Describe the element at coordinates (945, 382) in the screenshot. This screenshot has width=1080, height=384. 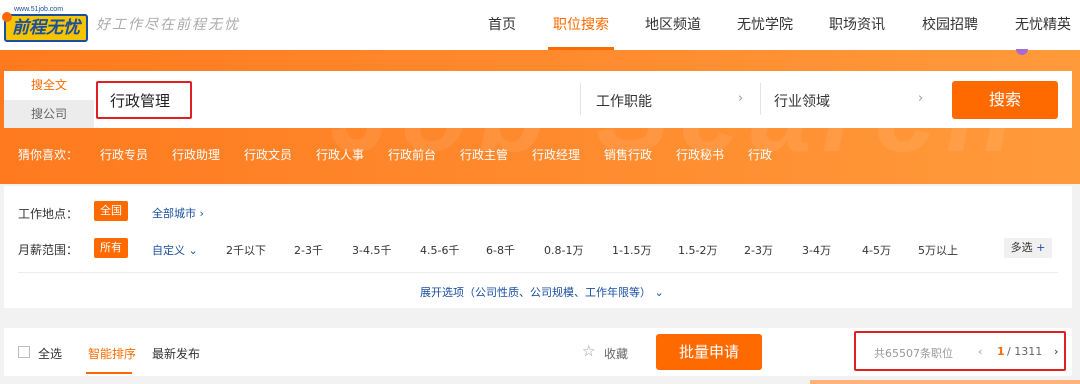
I see `decorative-strip` at that location.